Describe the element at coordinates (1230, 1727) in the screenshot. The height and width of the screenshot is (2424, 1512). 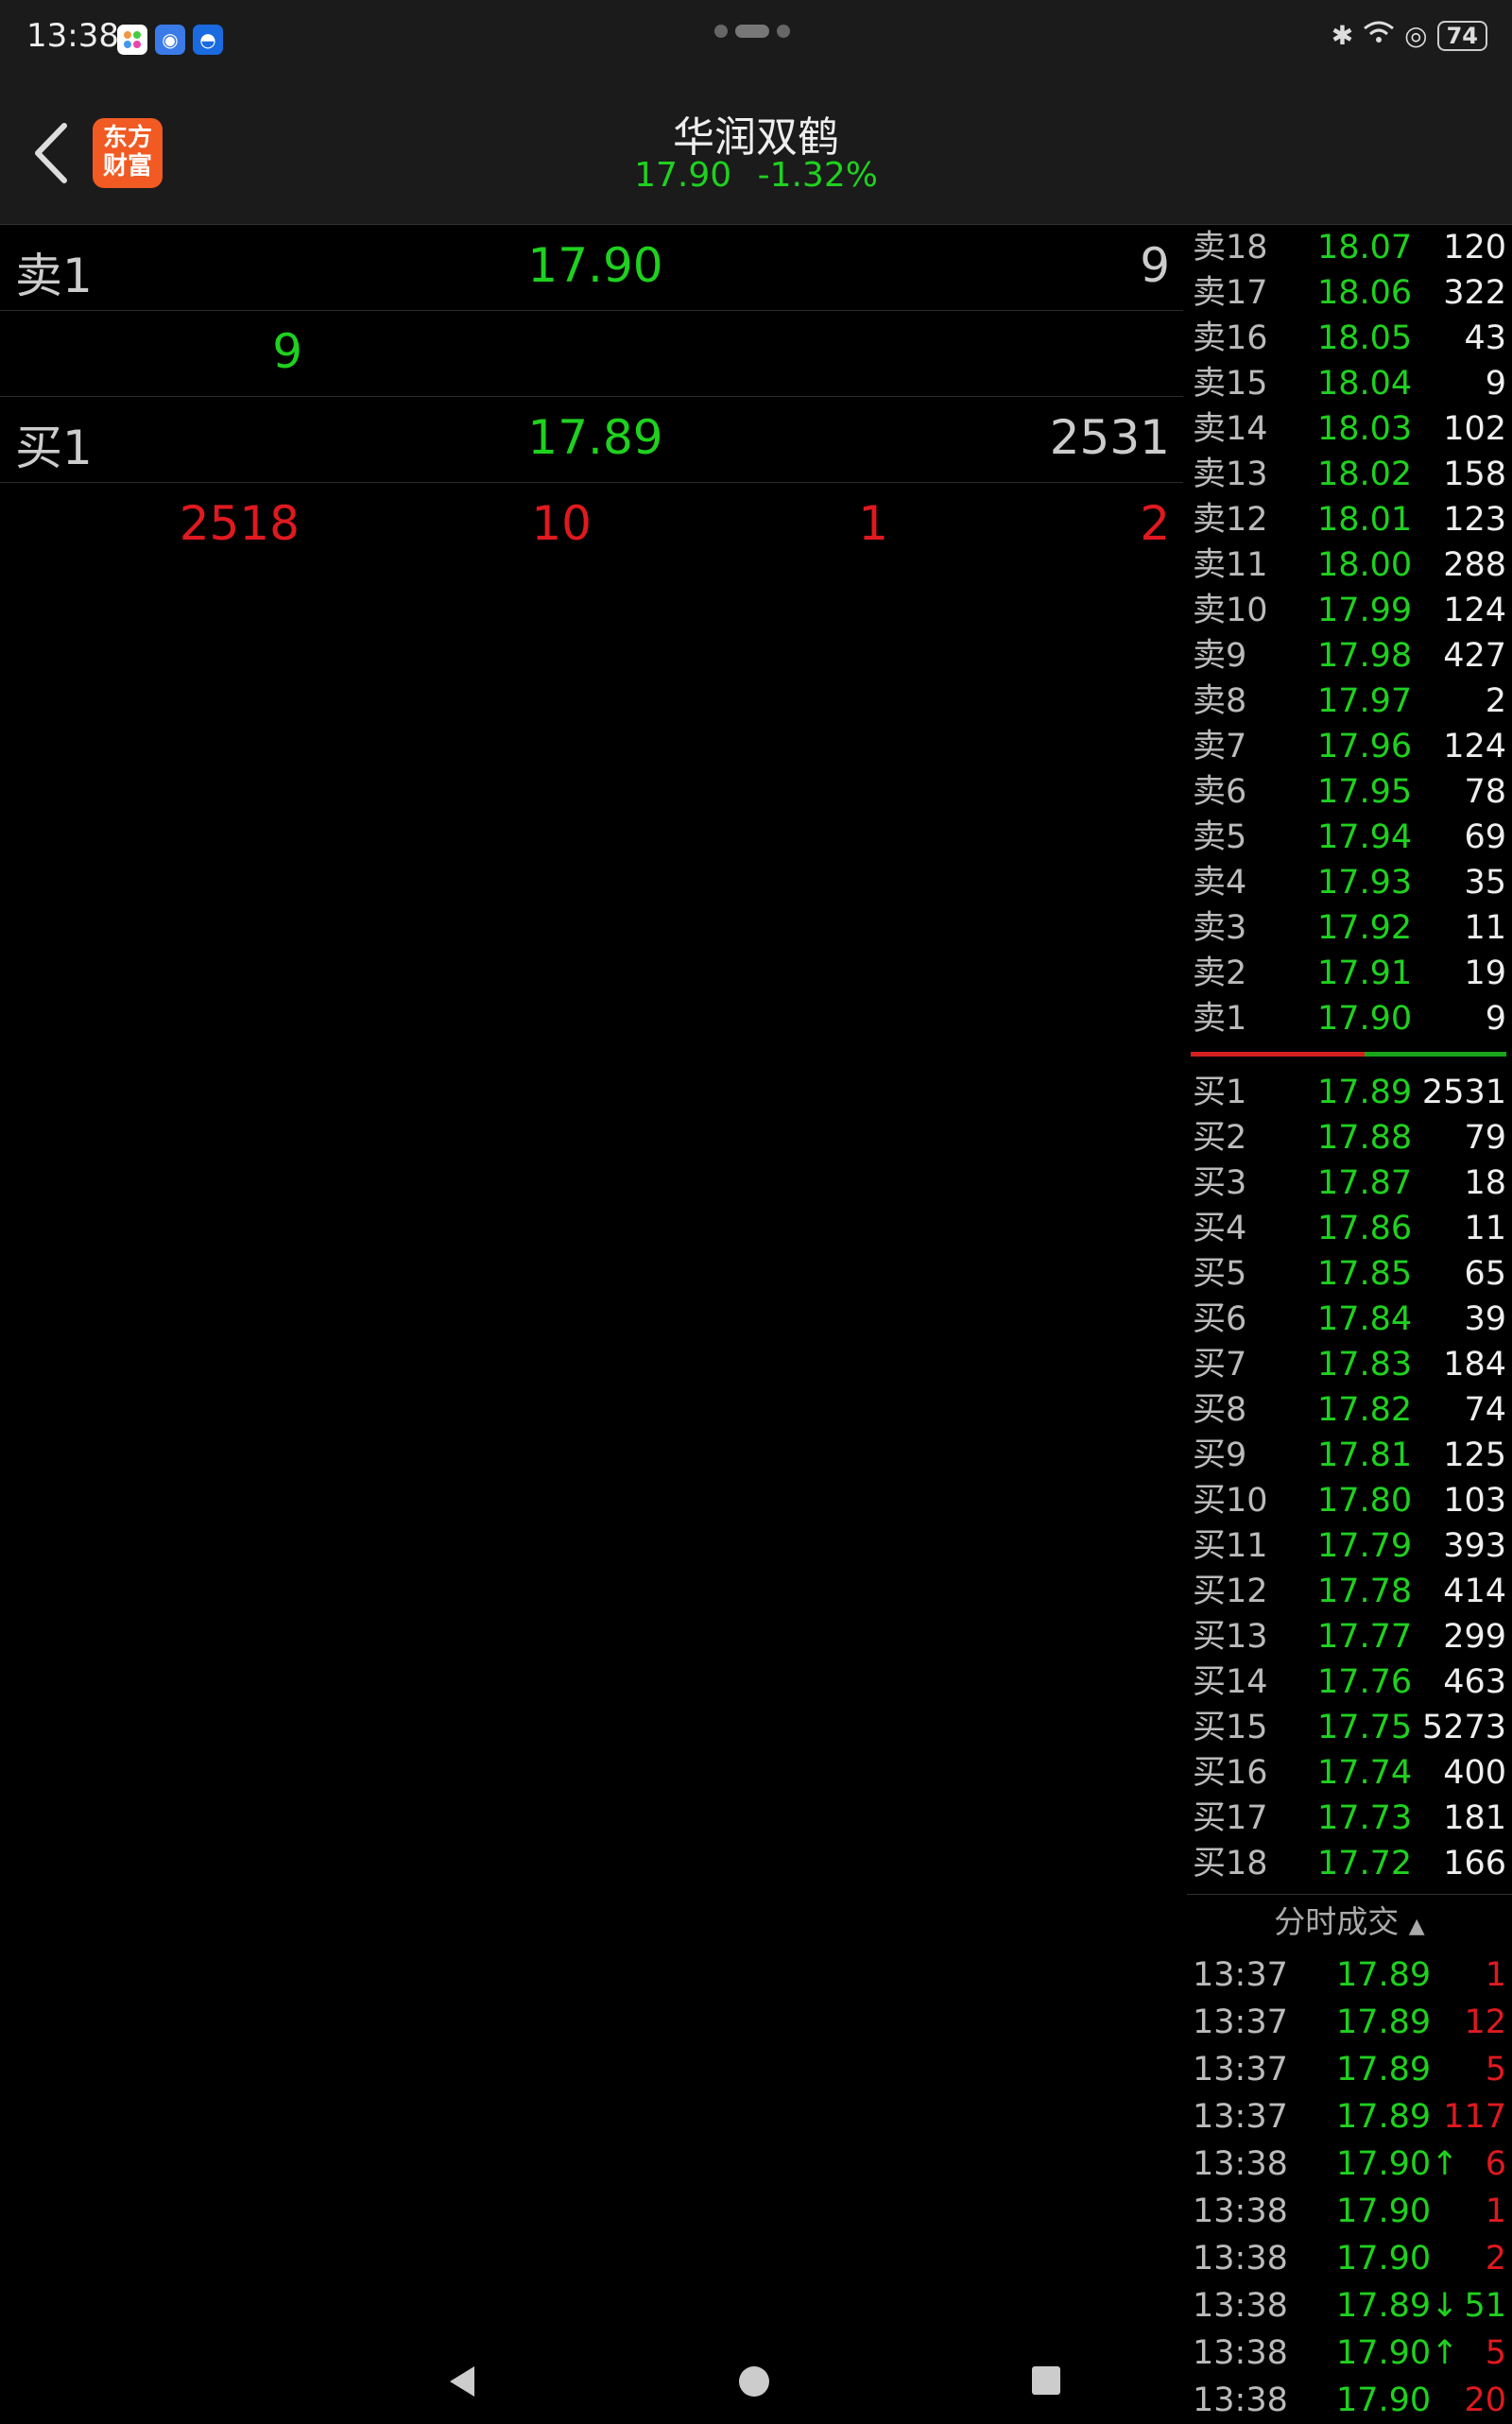
I see `order-label: 买15` at that location.